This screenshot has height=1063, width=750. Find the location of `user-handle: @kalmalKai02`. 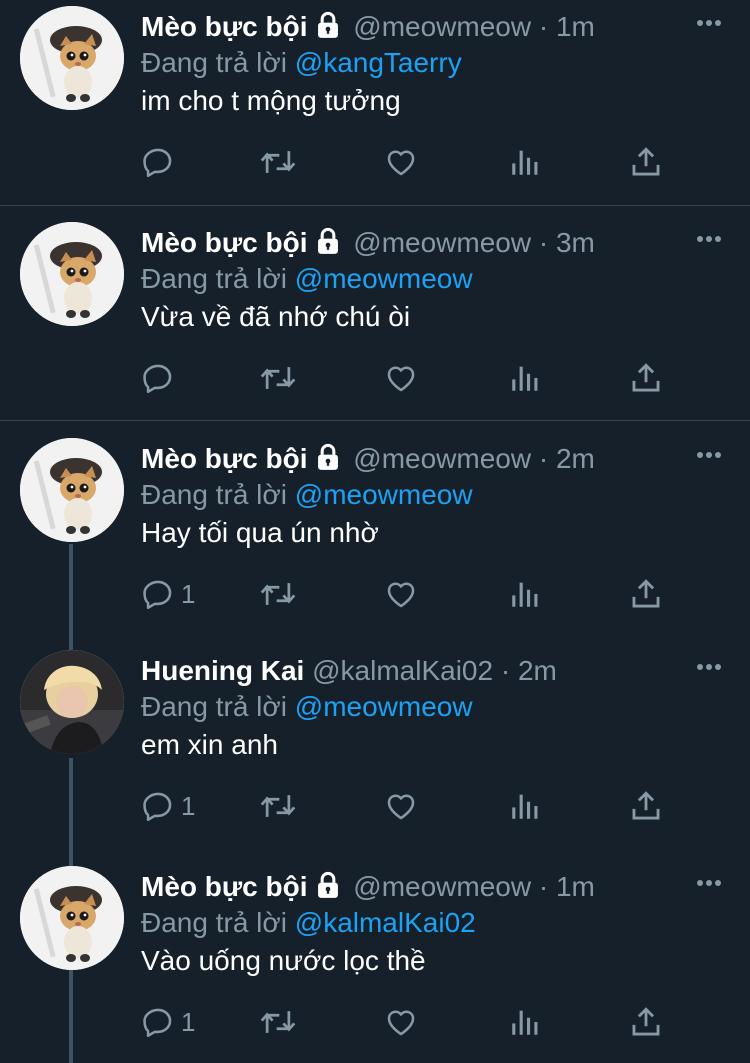

user-handle: @kalmalKai02 is located at coordinates (402, 670).